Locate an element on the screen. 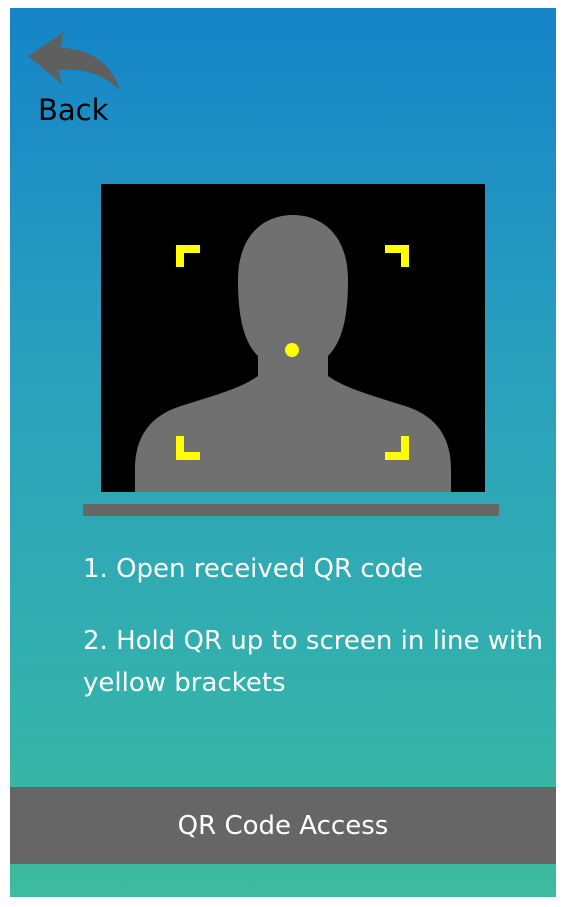  focus-dot is located at coordinates (292, 350).